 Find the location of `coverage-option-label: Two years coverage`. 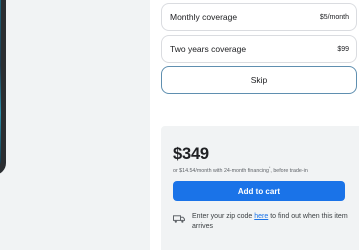

coverage-option-label: Two years coverage is located at coordinates (208, 49).